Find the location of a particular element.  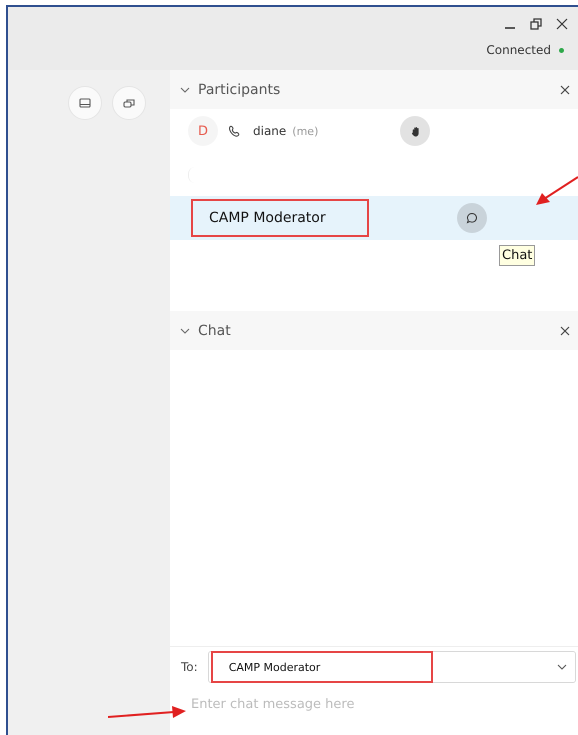

avatar: D is located at coordinates (203, 131).